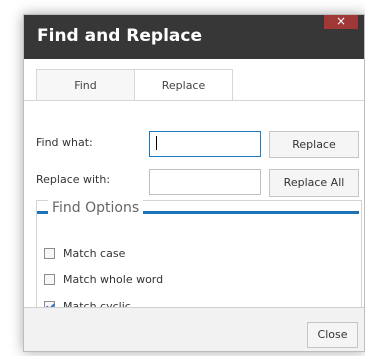 Image resolution: width=365 pixels, height=356 pixels. Describe the element at coordinates (113, 279) in the screenshot. I see `match-whole-word-label: Match whole word` at that location.